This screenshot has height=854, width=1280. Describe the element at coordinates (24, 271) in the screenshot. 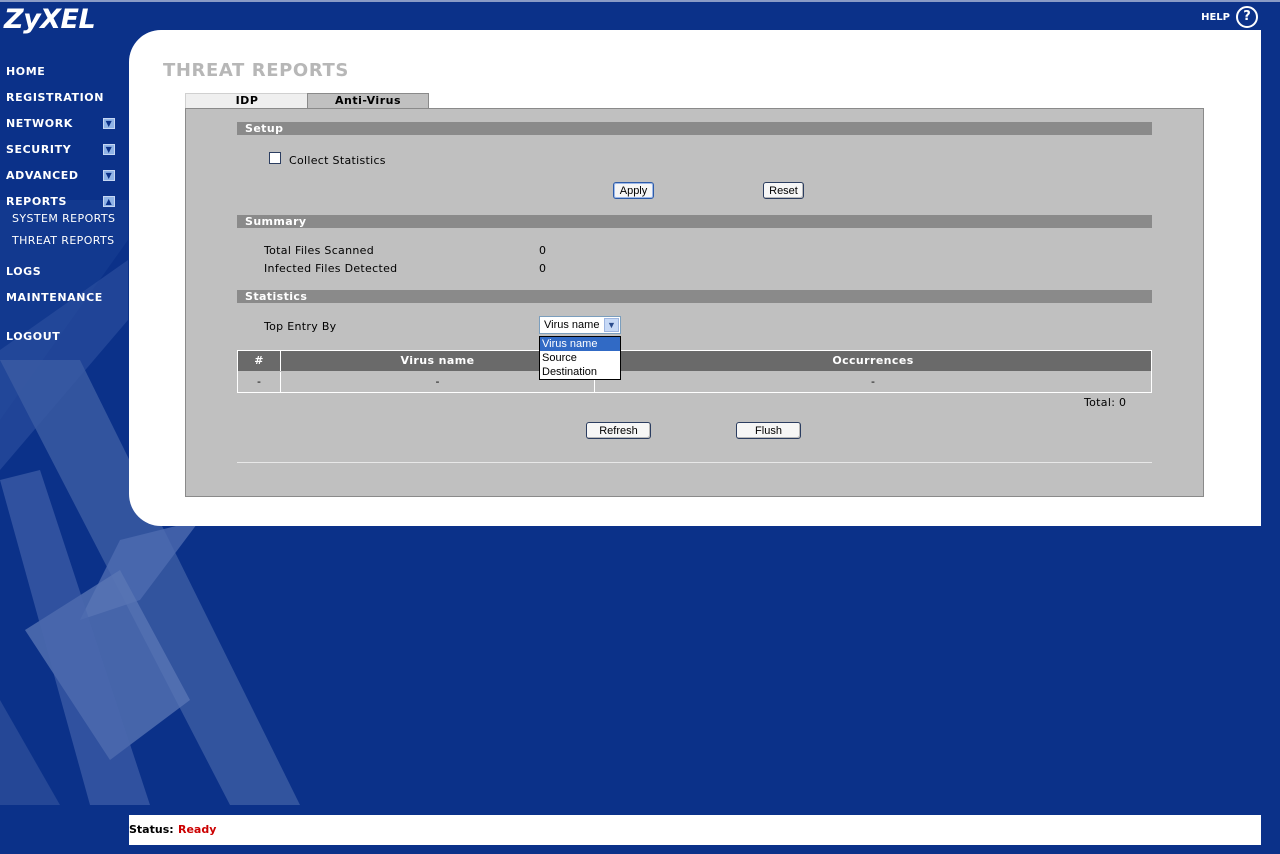

I see `nav-logs-label: LOGS` at that location.